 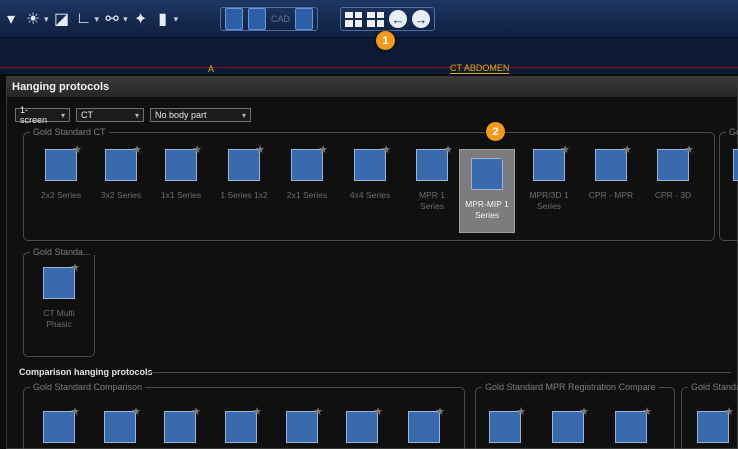 I want to click on window-level-icon: ▾, so click(x=11, y=19).